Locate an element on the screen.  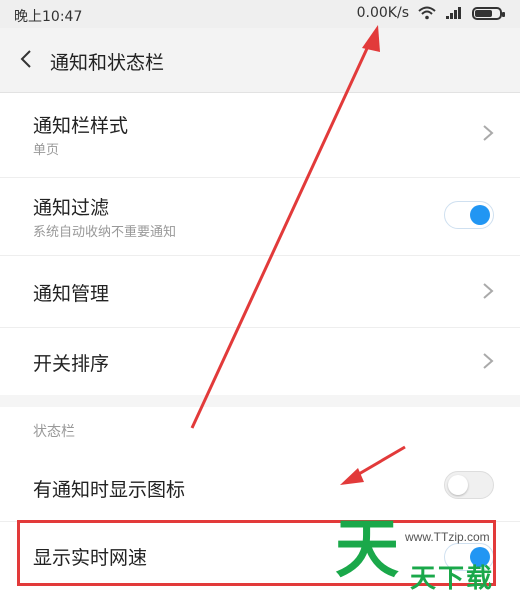
signal-icon is located at coordinates (453, 13).